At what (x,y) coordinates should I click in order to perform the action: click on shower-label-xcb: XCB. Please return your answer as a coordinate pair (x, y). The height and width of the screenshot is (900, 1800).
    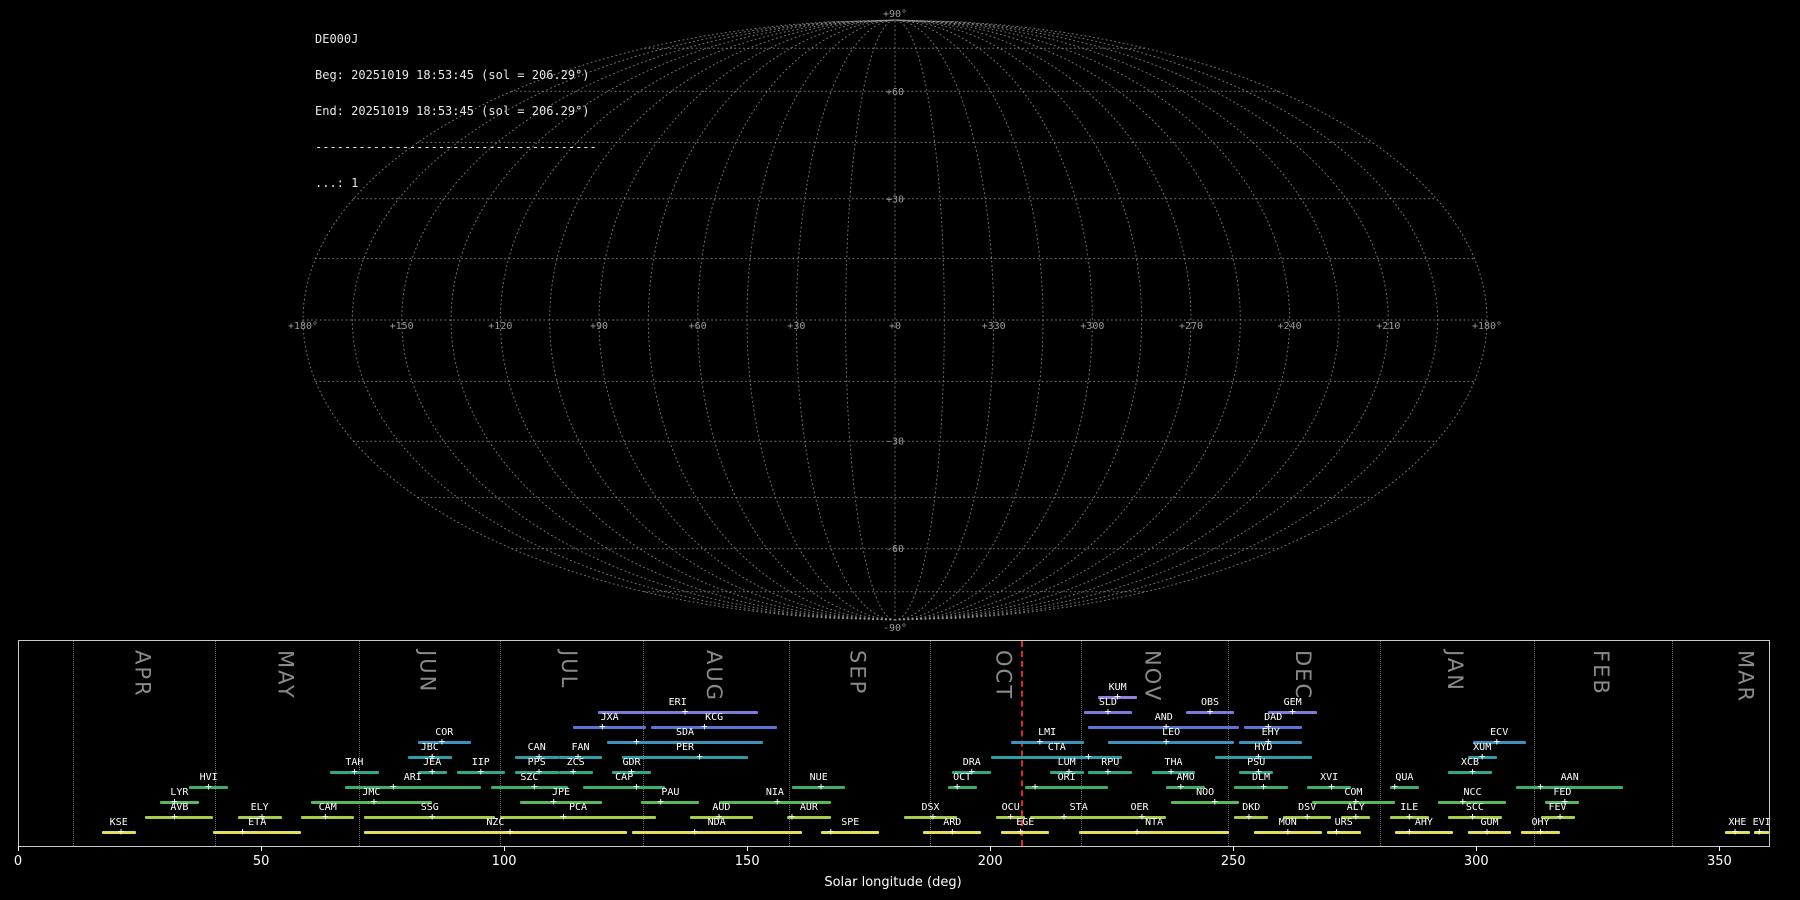
    Looking at the image, I should click on (1470, 762).